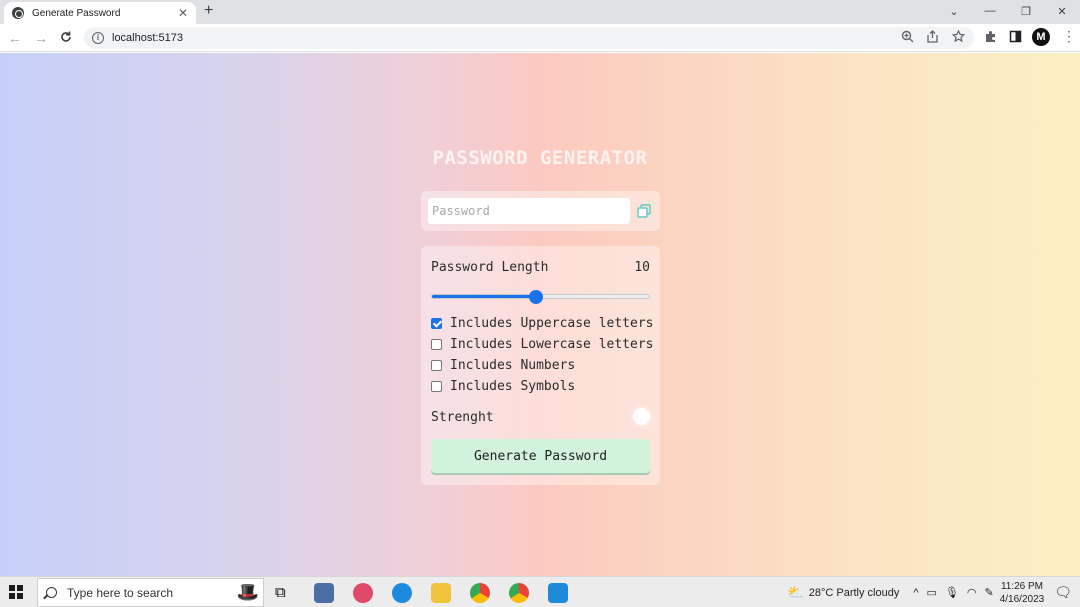  I want to click on numbers-checkbox, so click(436, 365).